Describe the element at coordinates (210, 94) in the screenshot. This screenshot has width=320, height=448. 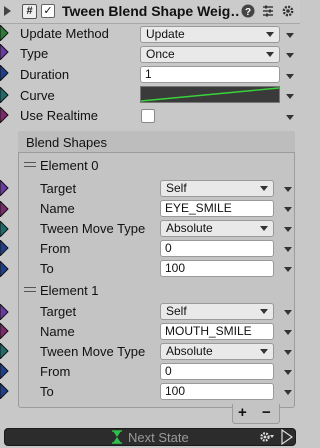
I see `curve-field` at that location.